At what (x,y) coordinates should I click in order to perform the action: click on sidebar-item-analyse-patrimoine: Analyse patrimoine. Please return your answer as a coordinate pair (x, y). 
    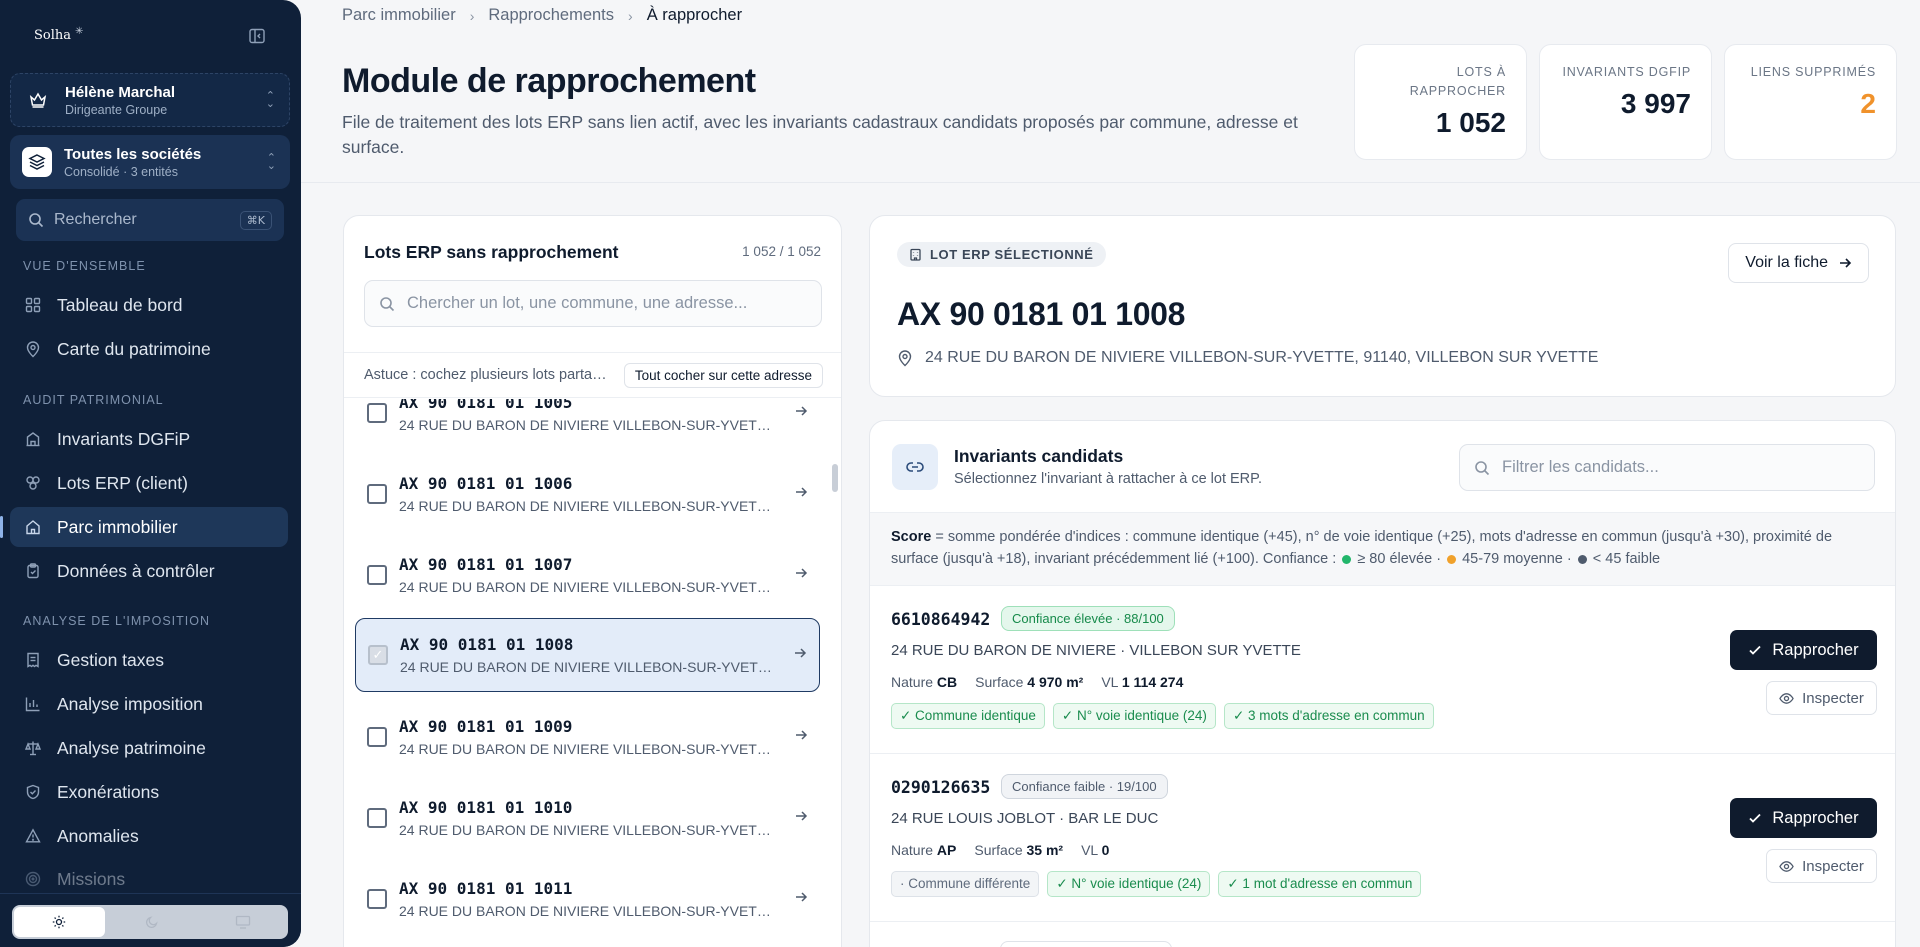
    Looking at the image, I should click on (149, 748).